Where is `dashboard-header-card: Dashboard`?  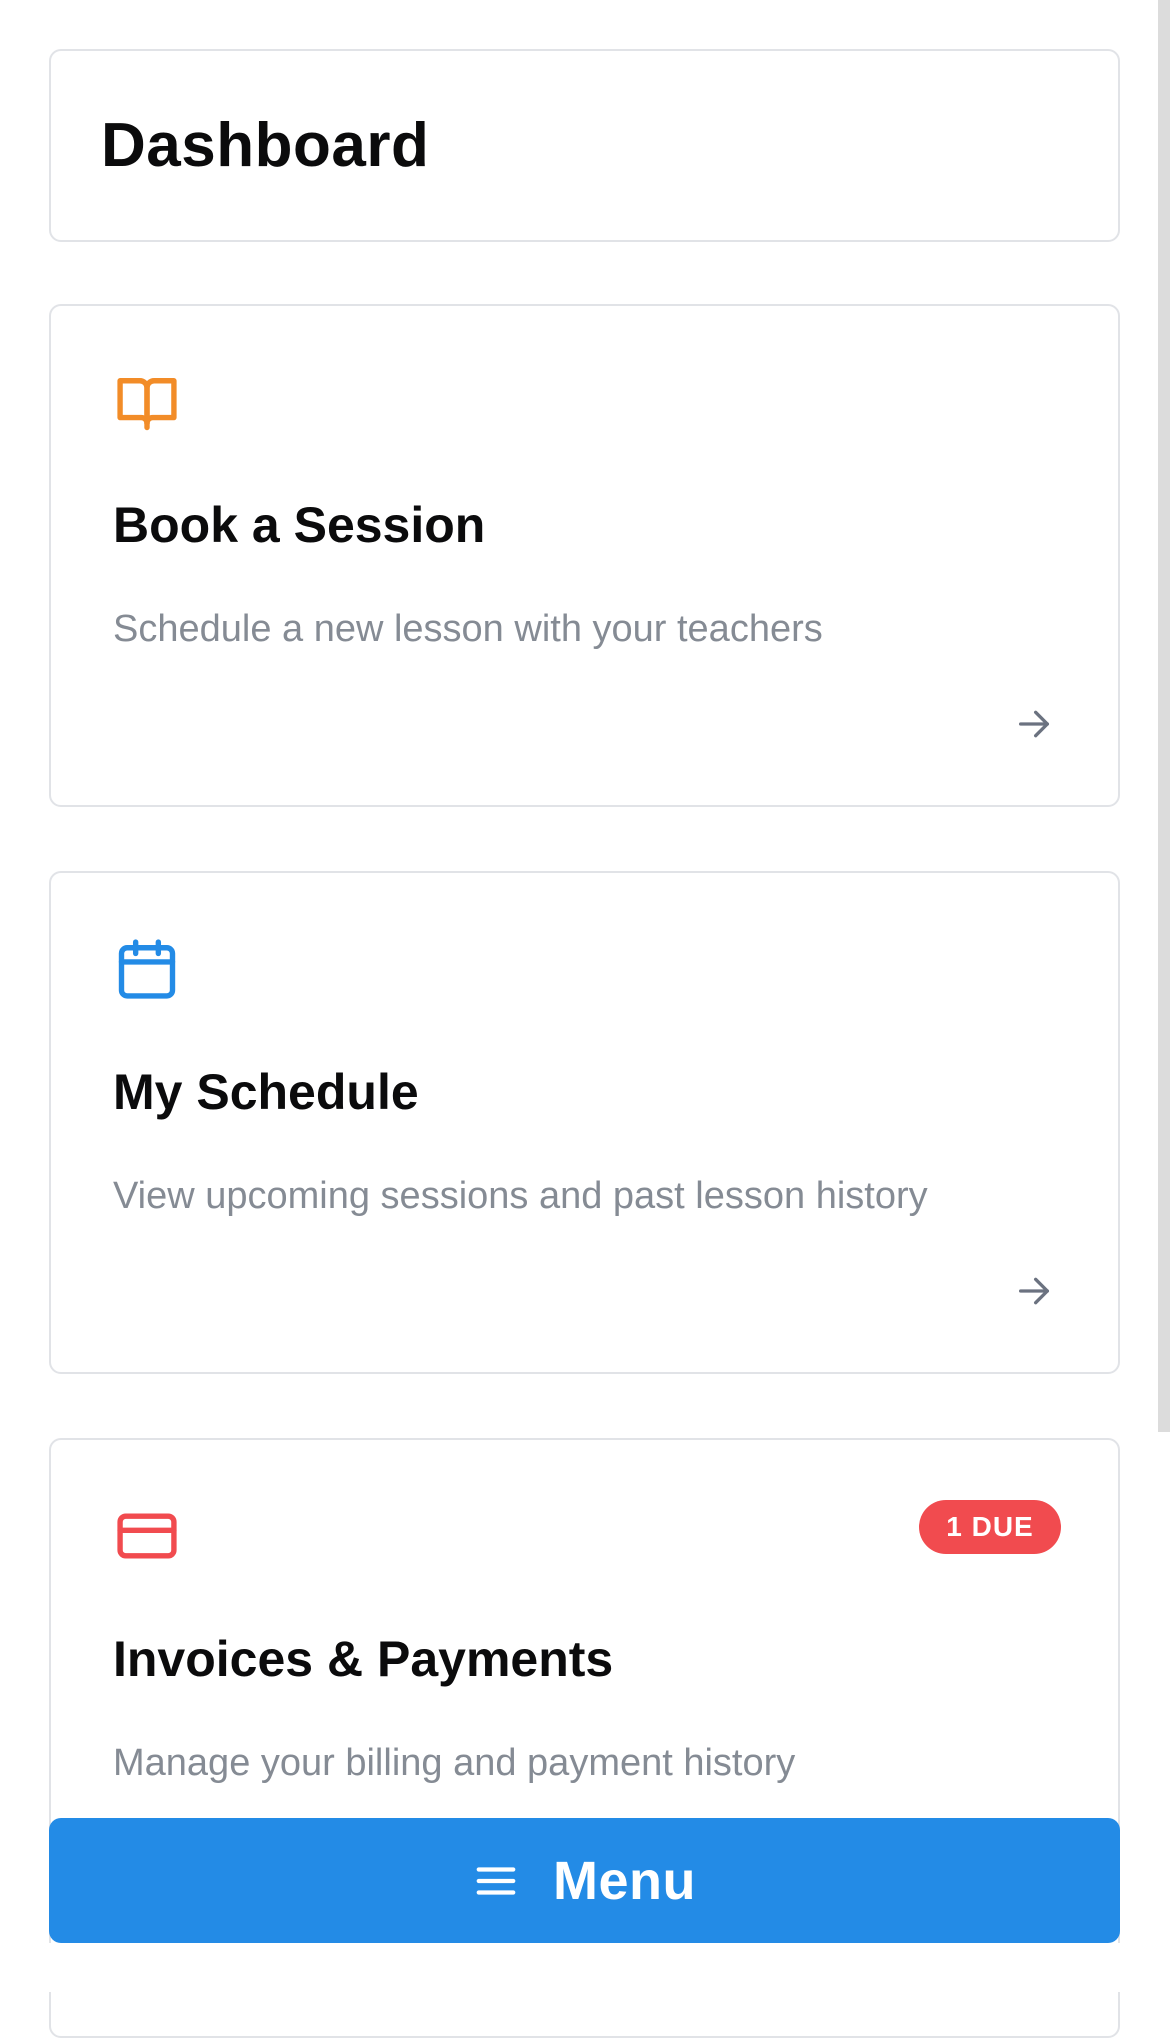 dashboard-header-card: Dashboard is located at coordinates (584, 145).